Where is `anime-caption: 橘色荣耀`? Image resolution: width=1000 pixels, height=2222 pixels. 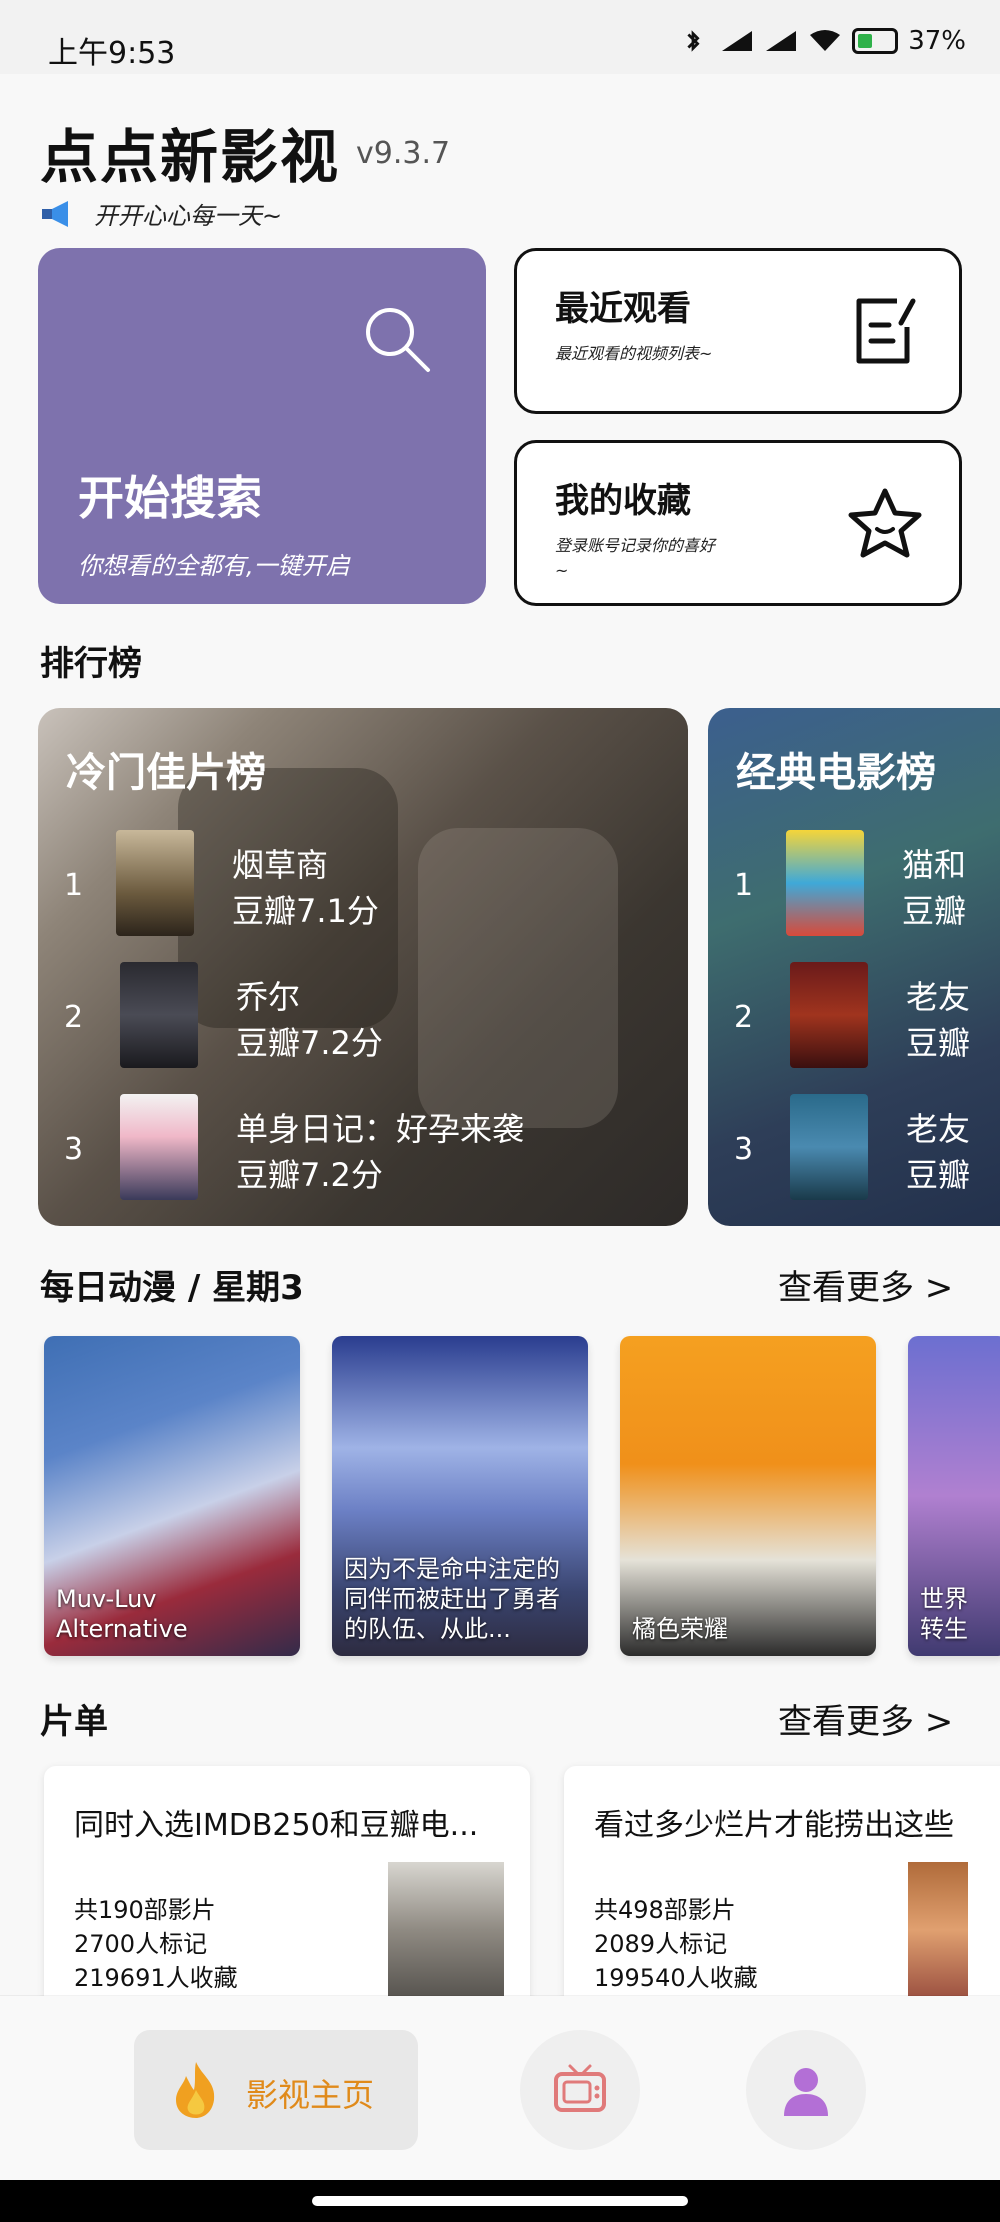 anime-caption: 橘色荣耀 is located at coordinates (680, 1629).